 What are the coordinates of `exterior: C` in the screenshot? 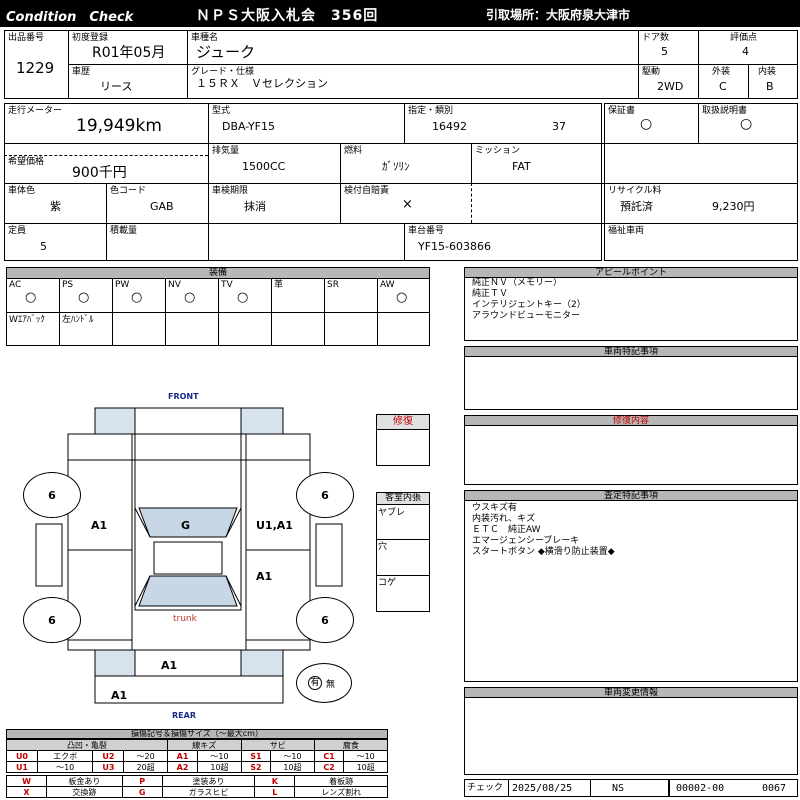 It's located at (723, 86).